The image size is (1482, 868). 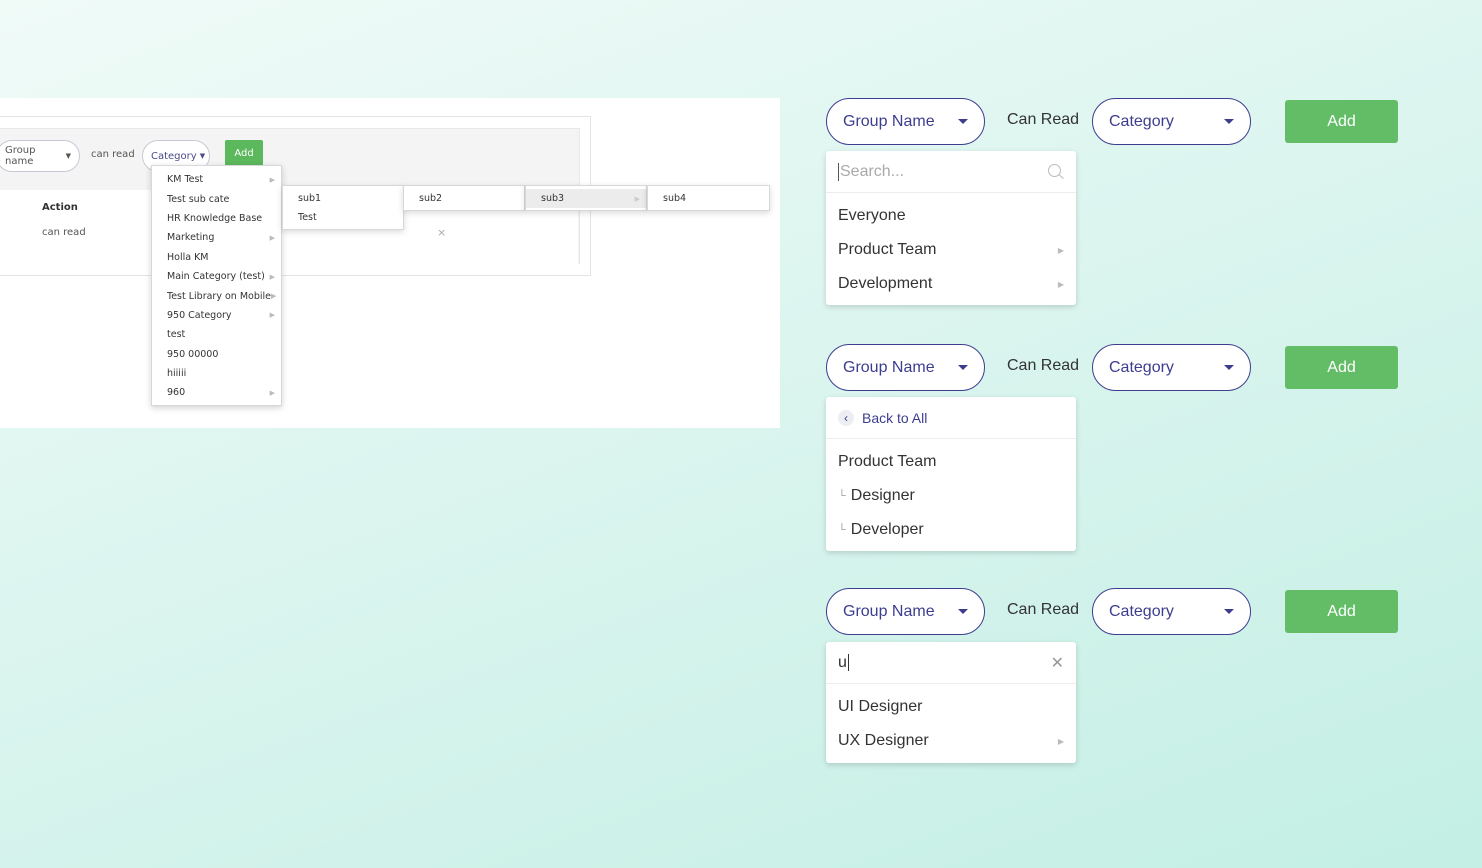 What do you see at coordinates (441, 232) in the screenshot?
I see `remove-icon: ×` at bounding box center [441, 232].